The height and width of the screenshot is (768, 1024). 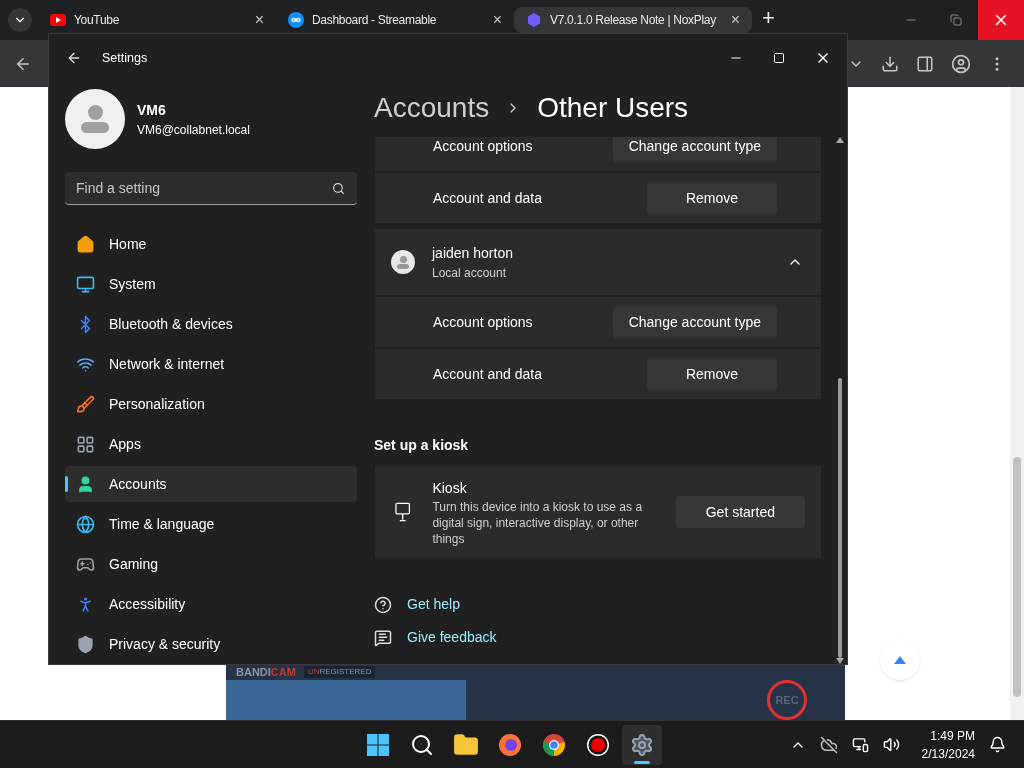 What do you see at coordinates (211, 524) in the screenshot?
I see `nav-item: Time & language` at bounding box center [211, 524].